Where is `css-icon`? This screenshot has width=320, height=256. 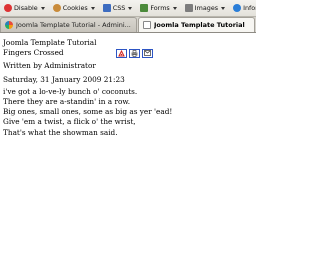 css-icon is located at coordinates (106, 8).